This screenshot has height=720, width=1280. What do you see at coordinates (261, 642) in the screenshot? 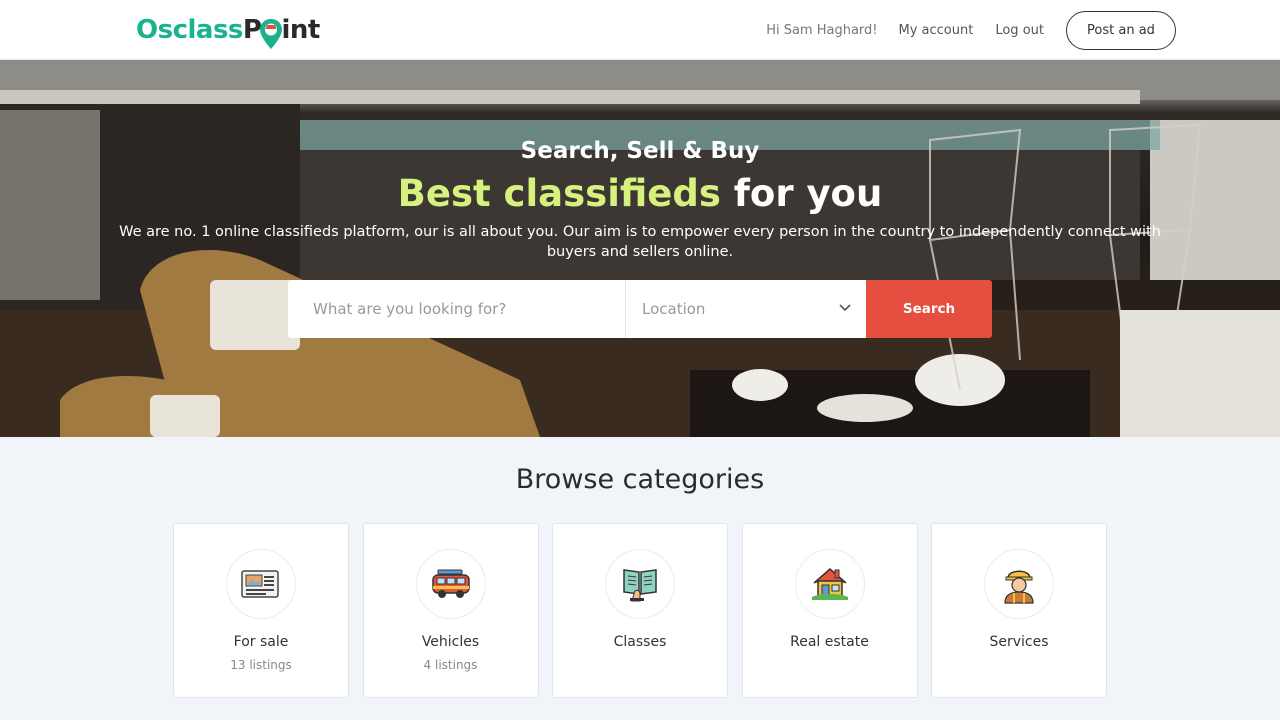
I see `category-name: For sale` at bounding box center [261, 642].